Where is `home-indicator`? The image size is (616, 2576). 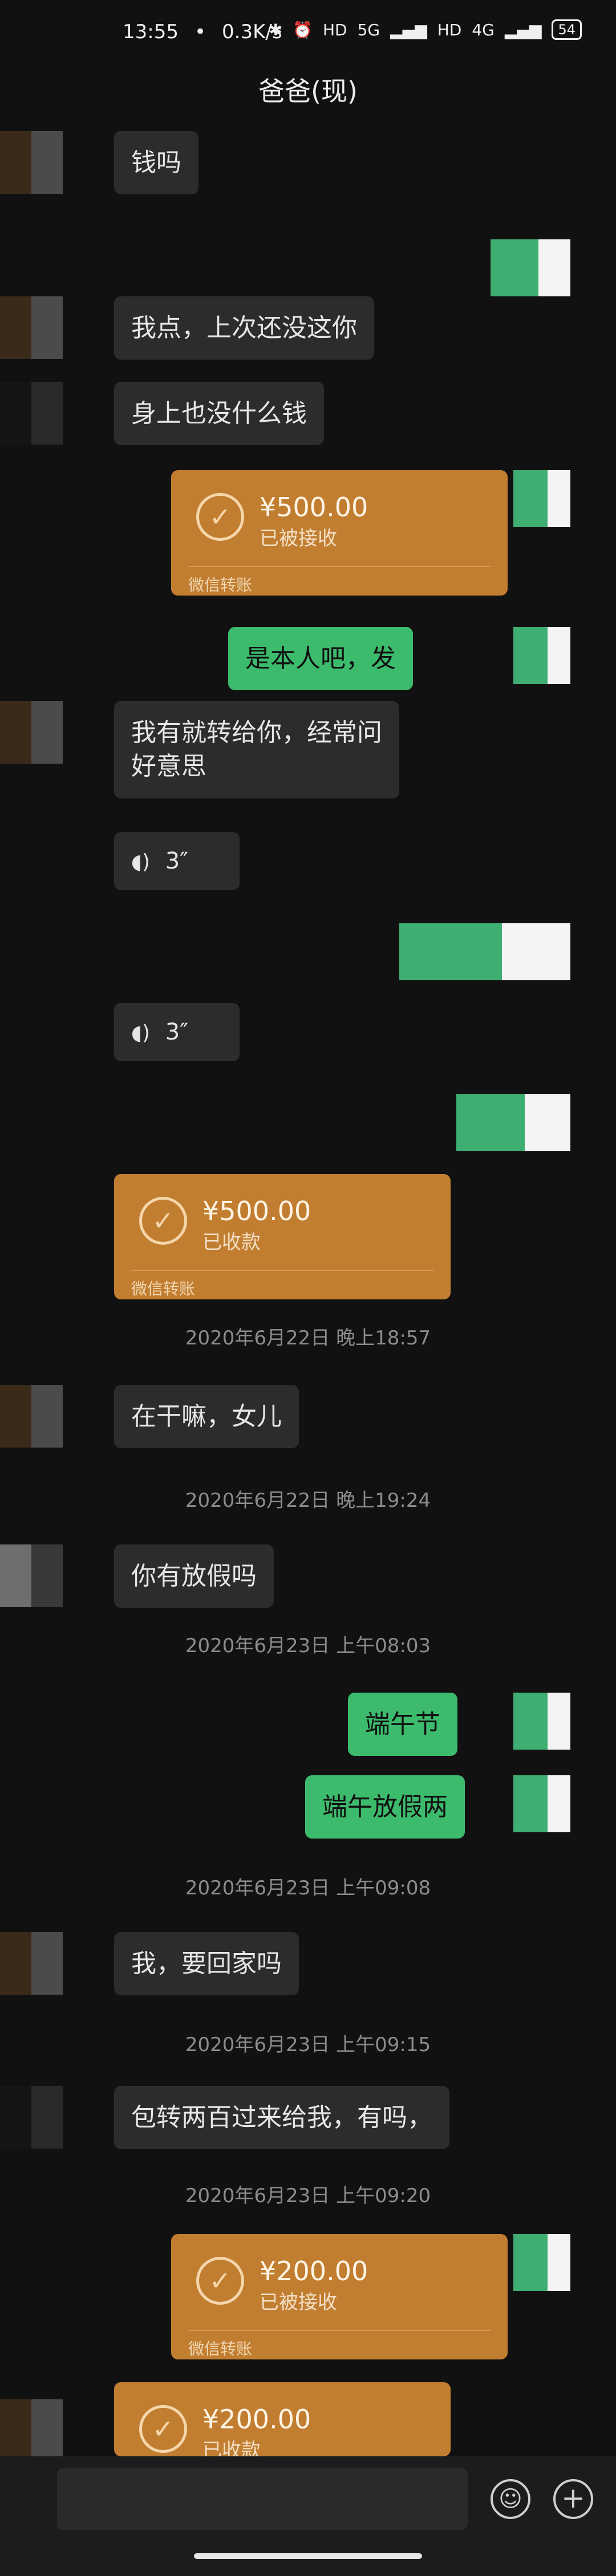 home-indicator is located at coordinates (308, 2556).